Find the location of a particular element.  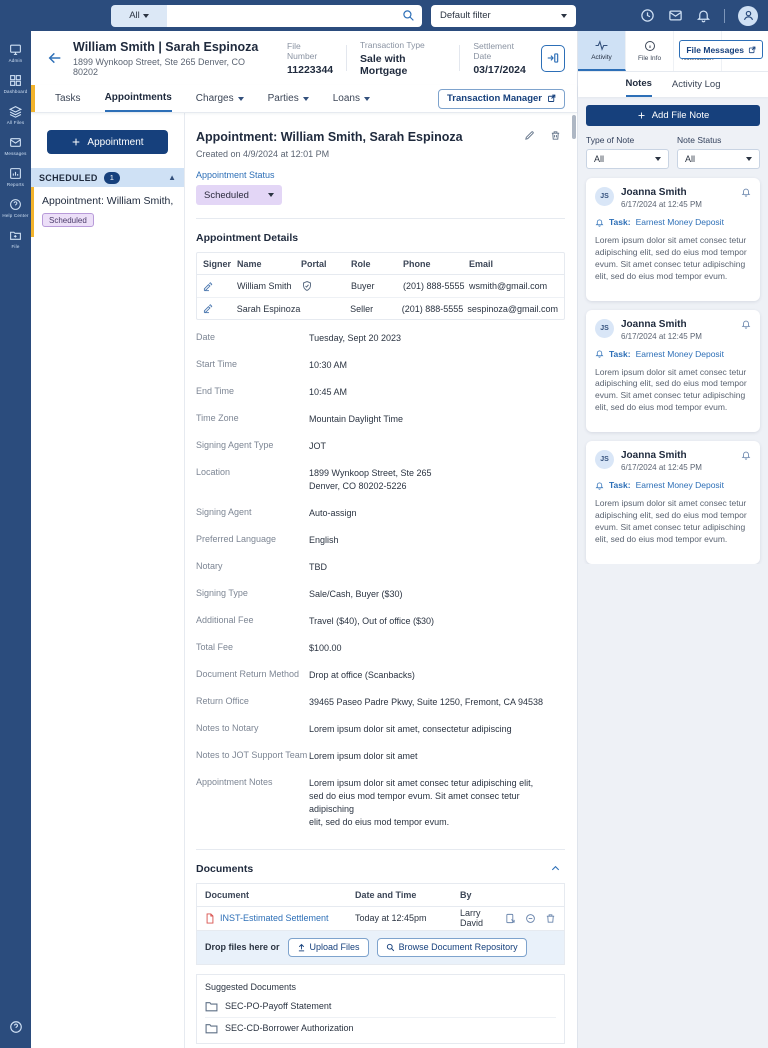

document-preview-icon is located at coordinates (510, 918).